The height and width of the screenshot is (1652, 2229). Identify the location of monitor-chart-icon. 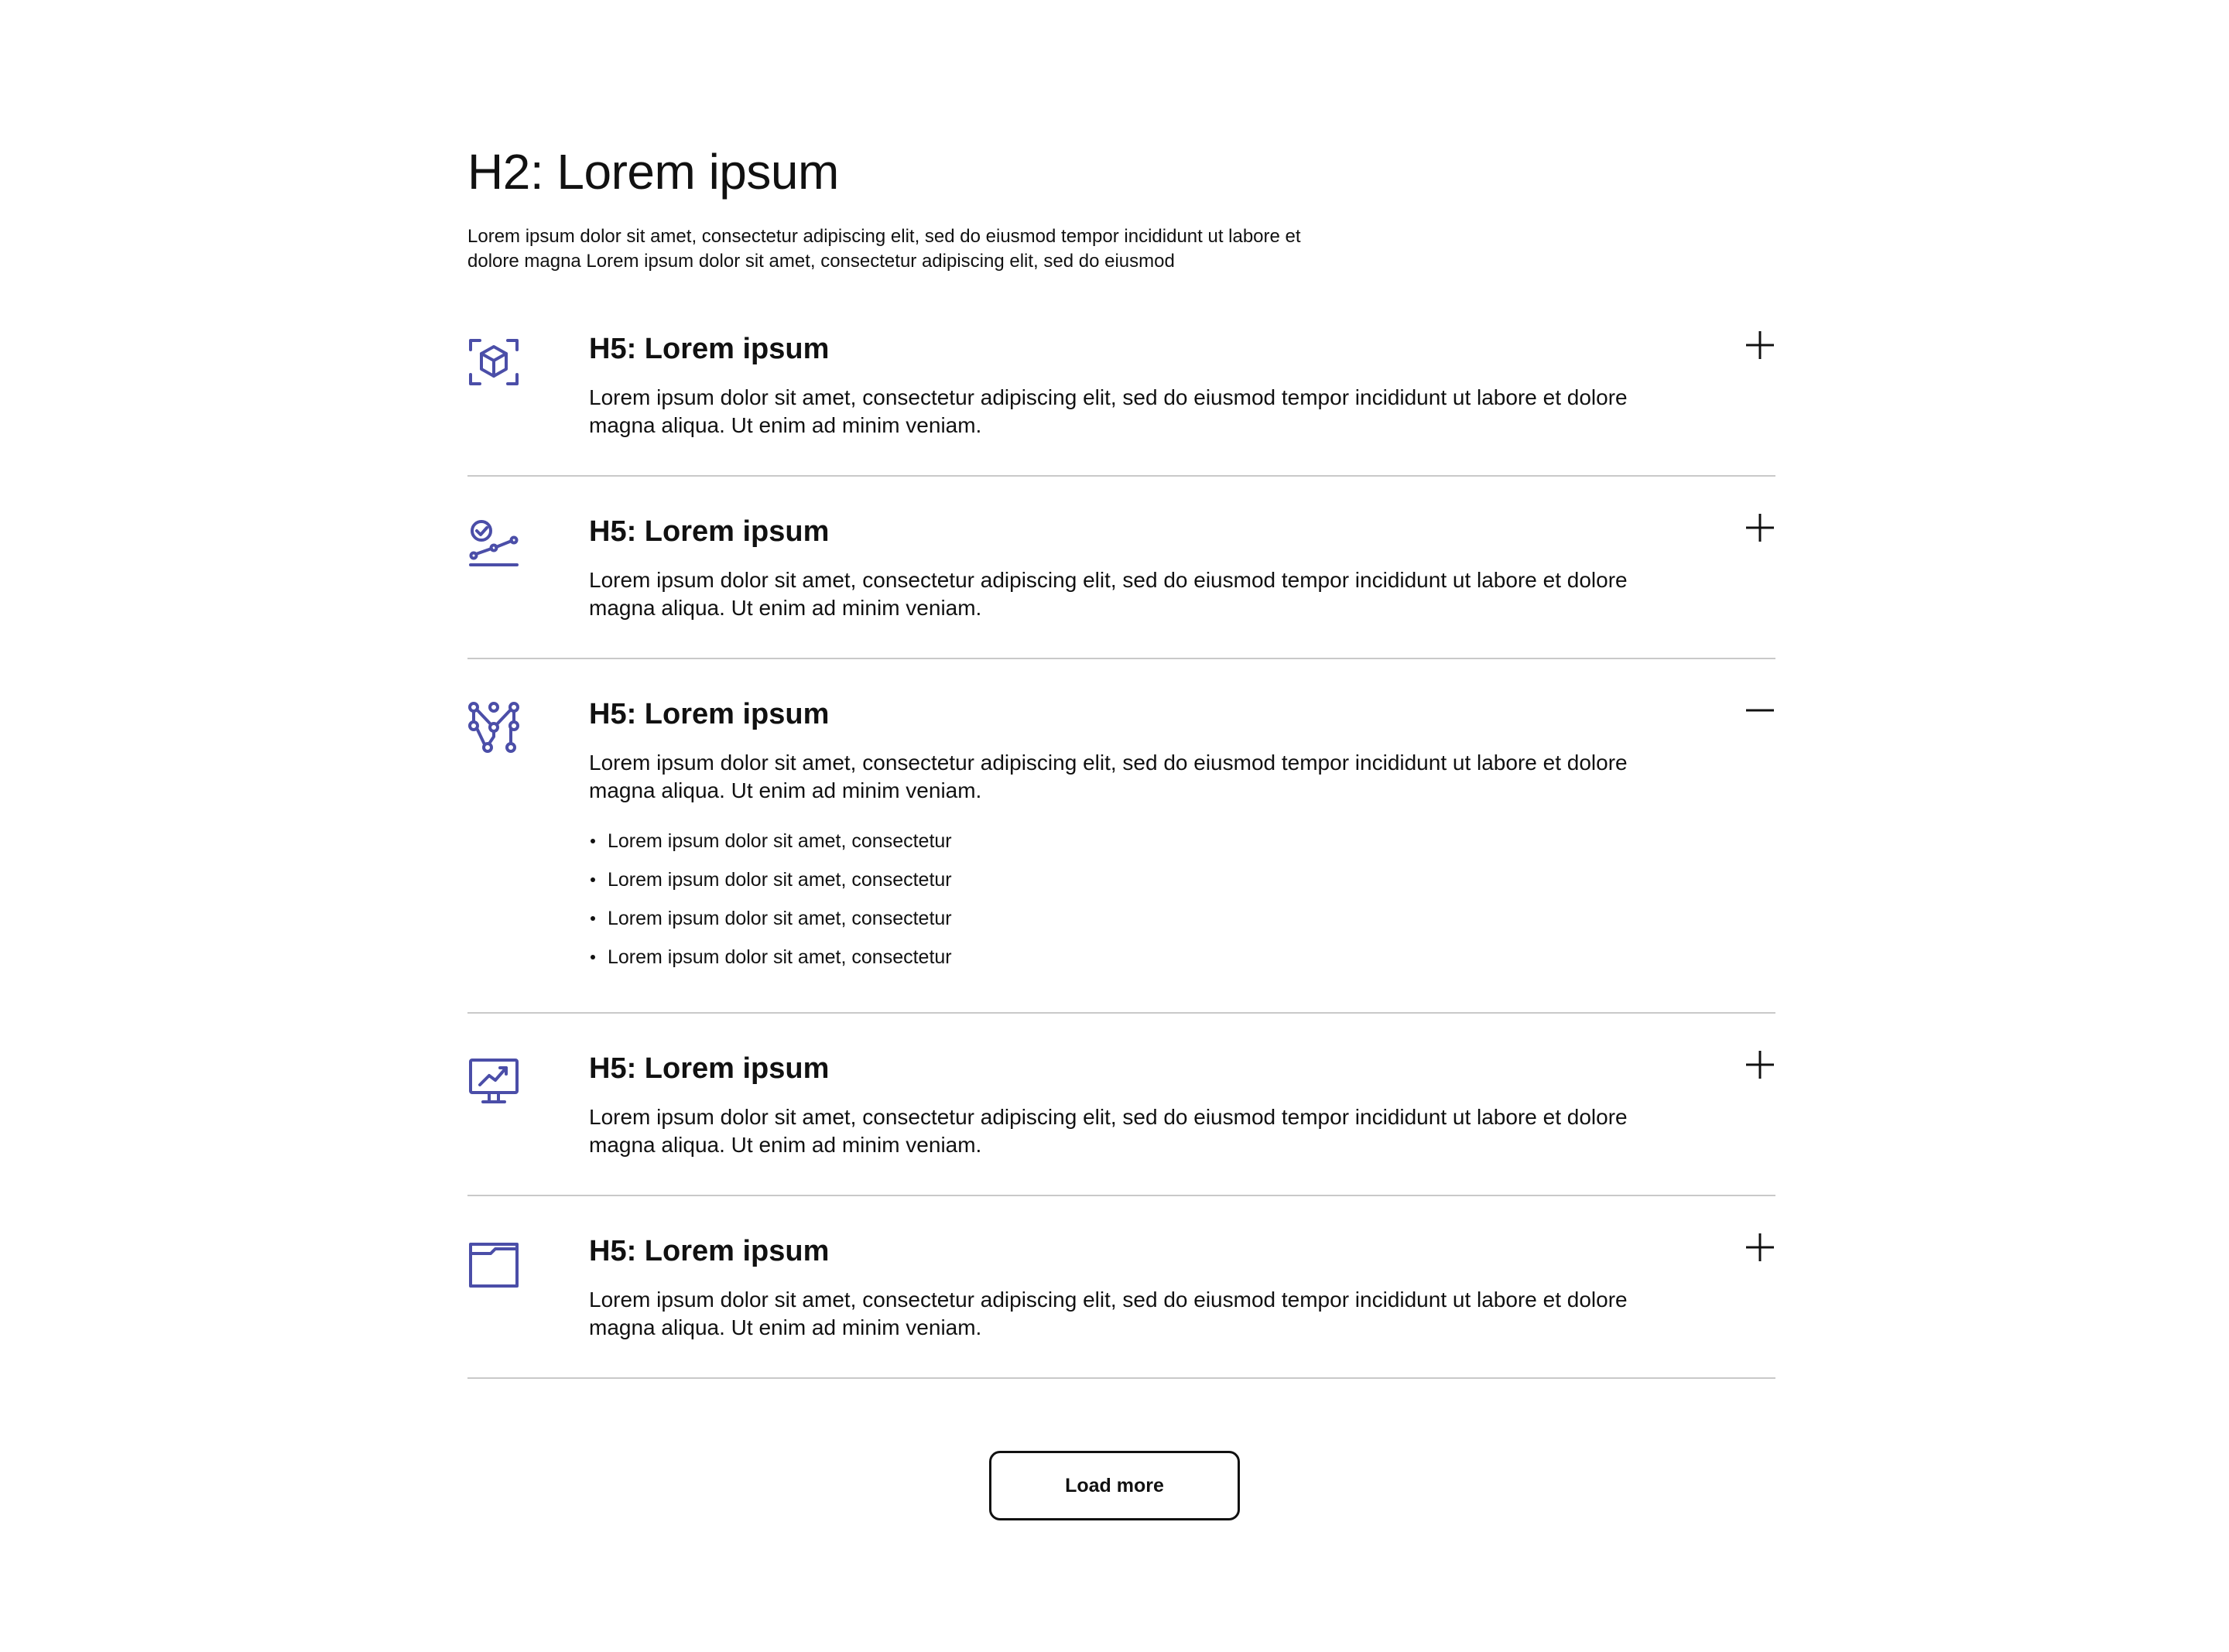
(493, 1082).